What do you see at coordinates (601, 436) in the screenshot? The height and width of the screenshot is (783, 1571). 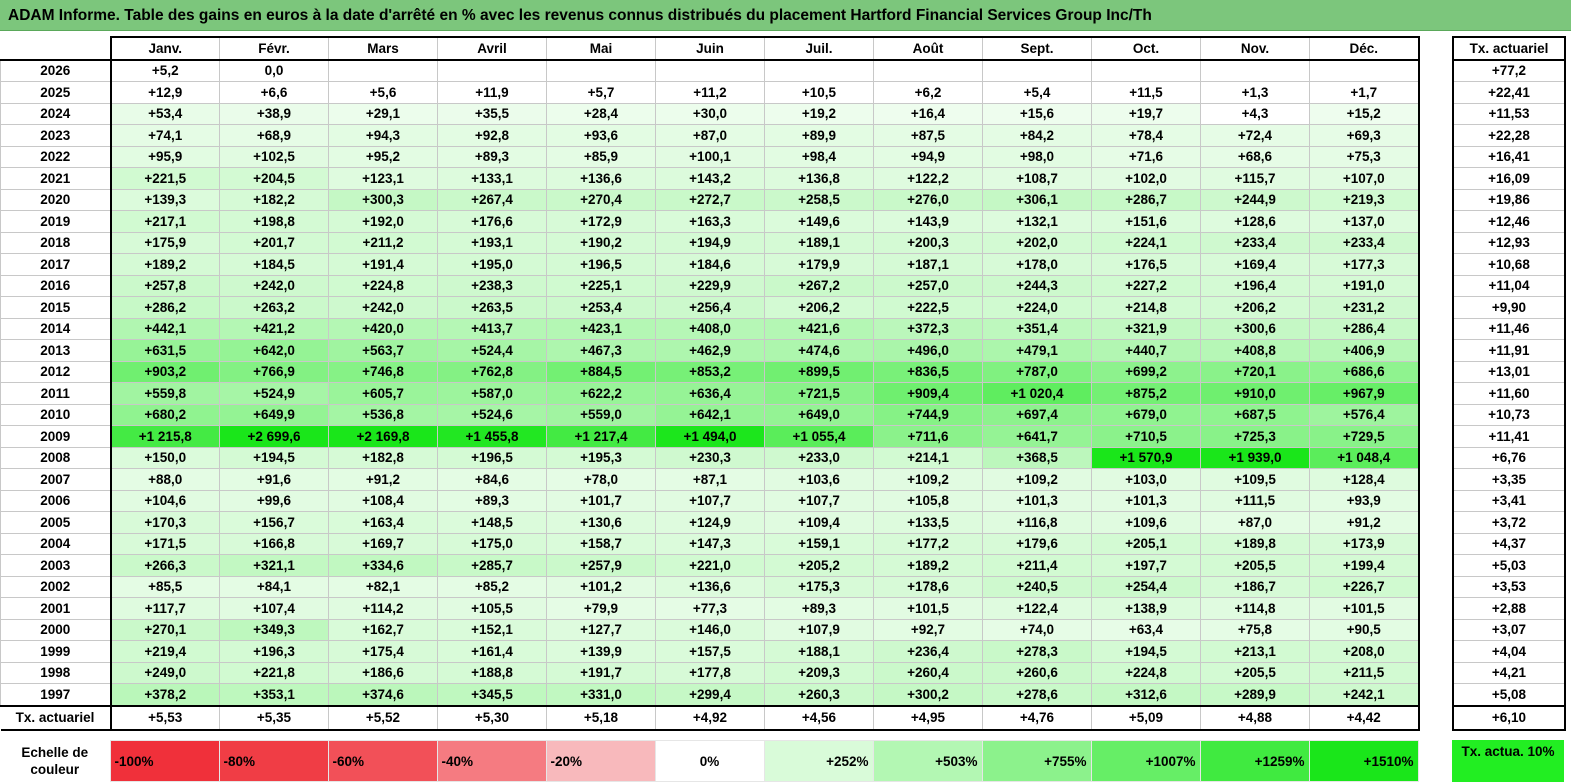 I see `gain-cell: +1 217,4` at bounding box center [601, 436].